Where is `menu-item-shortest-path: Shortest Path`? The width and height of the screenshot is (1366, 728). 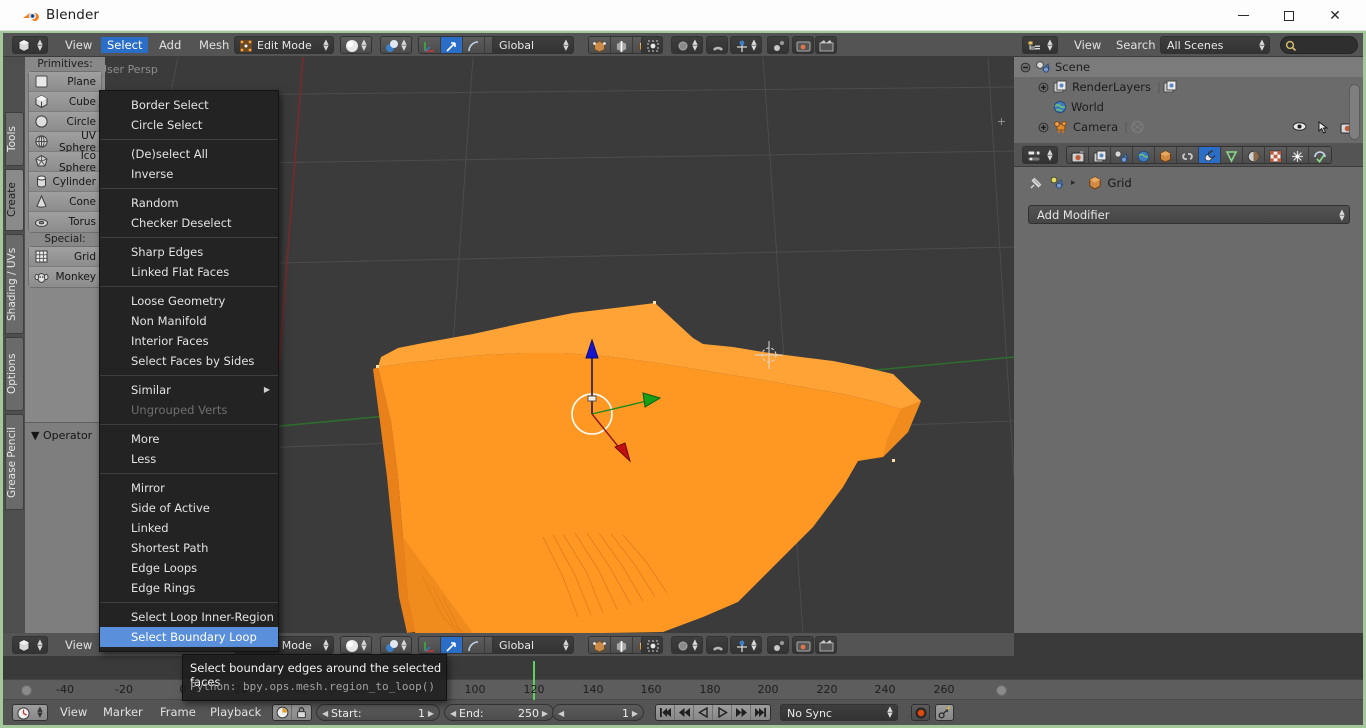
menu-item-shortest-path: Shortest Path is located at coordinates (189, 548).